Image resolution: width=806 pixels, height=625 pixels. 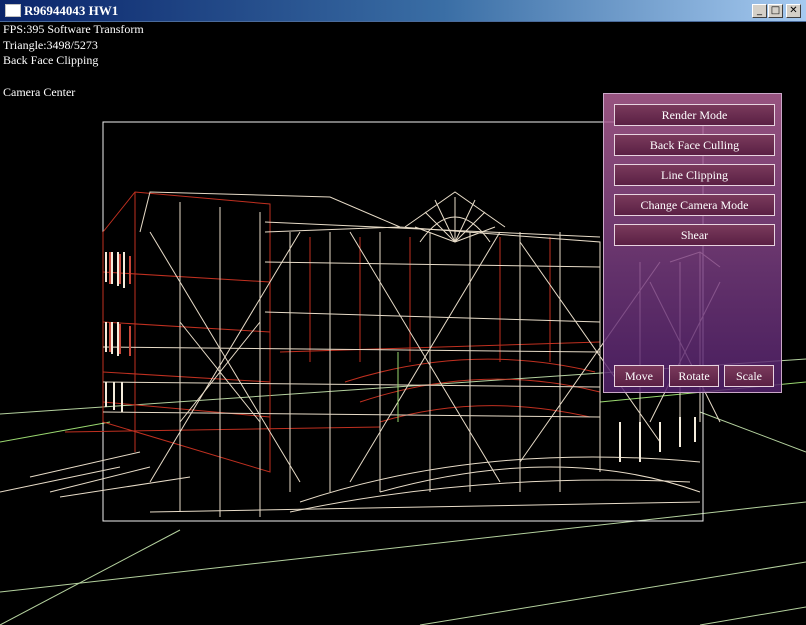 What do you see at coordinates (73, 29) in the screenshot?
I see `fps-readout: FPS:395 Software Transform` at bounding box center [73, 29].